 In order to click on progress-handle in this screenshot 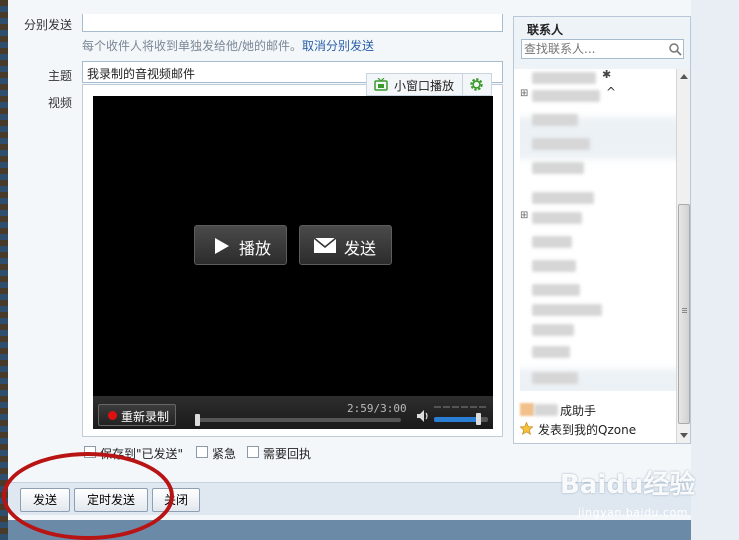, I will do `click(197, 420)`.